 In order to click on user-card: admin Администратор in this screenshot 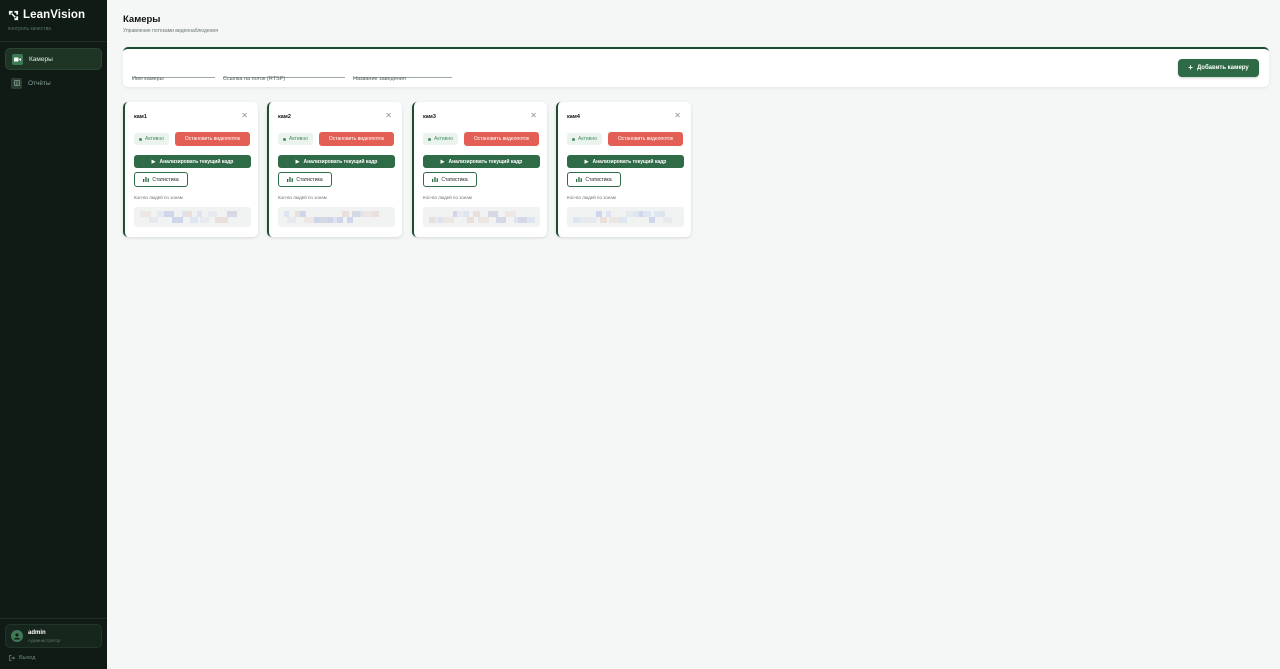, I will do `click(53, 636)`.